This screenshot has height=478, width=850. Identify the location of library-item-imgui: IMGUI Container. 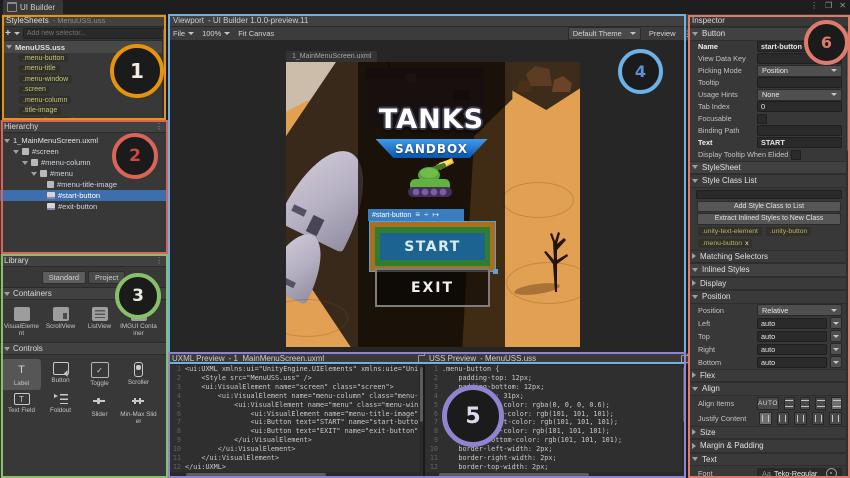
(138, 322).